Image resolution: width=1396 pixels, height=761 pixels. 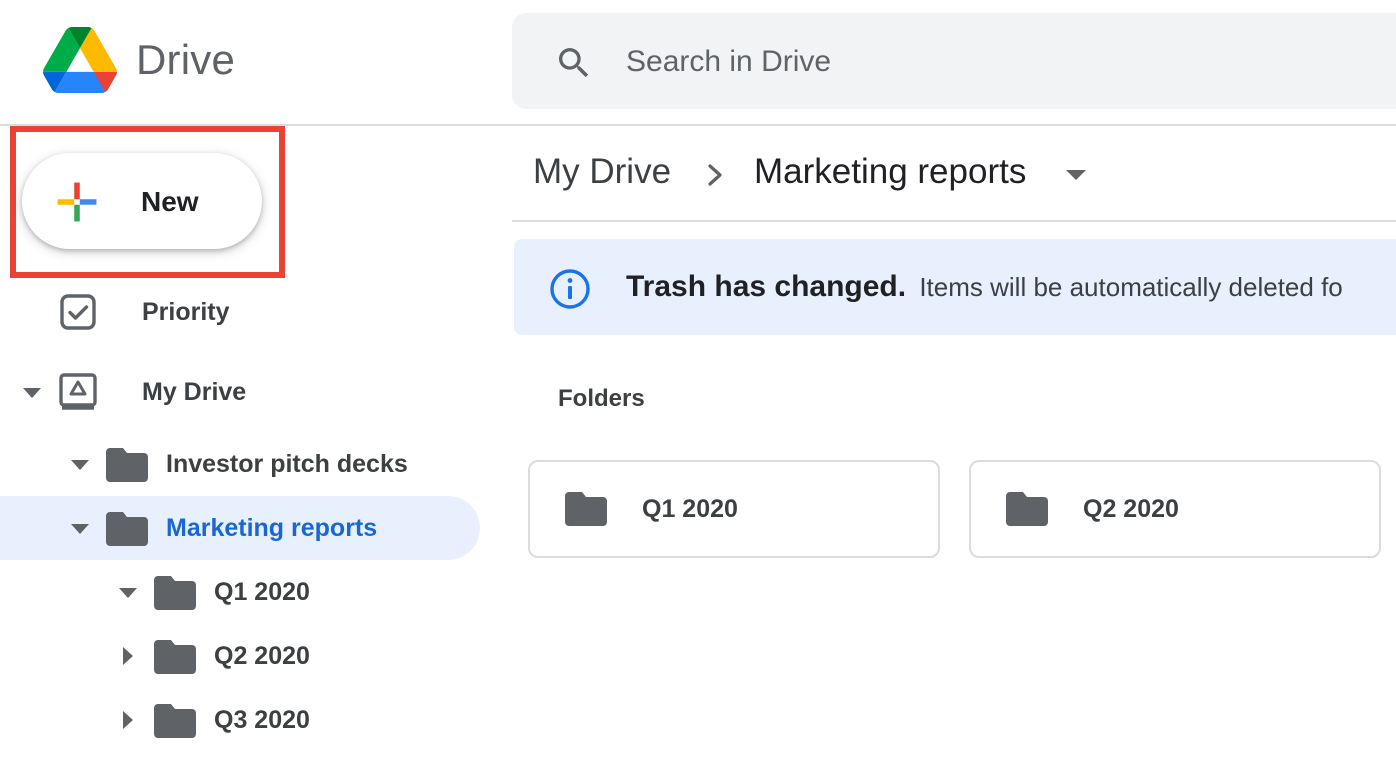 What do you see at coordinates (80, 60) in the screenshot?
I see `drive-logo-icon` at bounding box center [80, 60].